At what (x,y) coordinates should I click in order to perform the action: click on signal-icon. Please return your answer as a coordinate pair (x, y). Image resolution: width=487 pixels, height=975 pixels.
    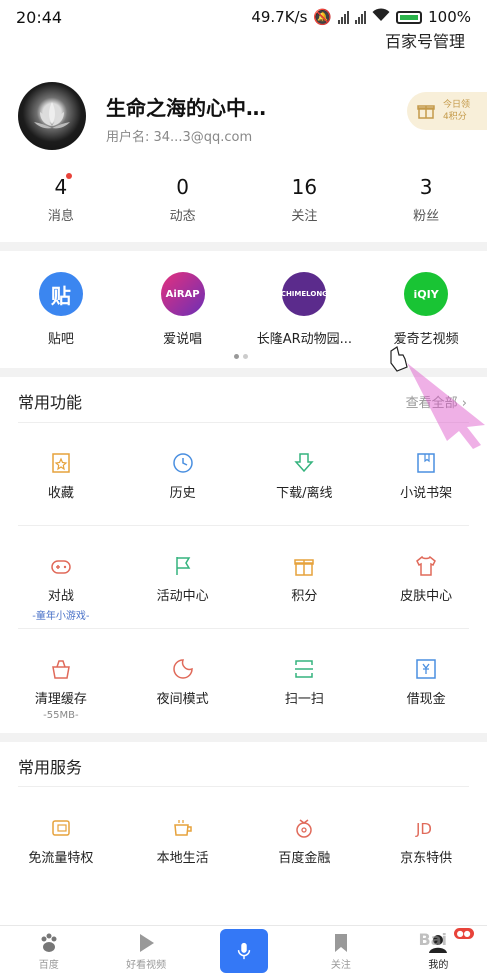
    Looking at the image, I should click on (344, 17).